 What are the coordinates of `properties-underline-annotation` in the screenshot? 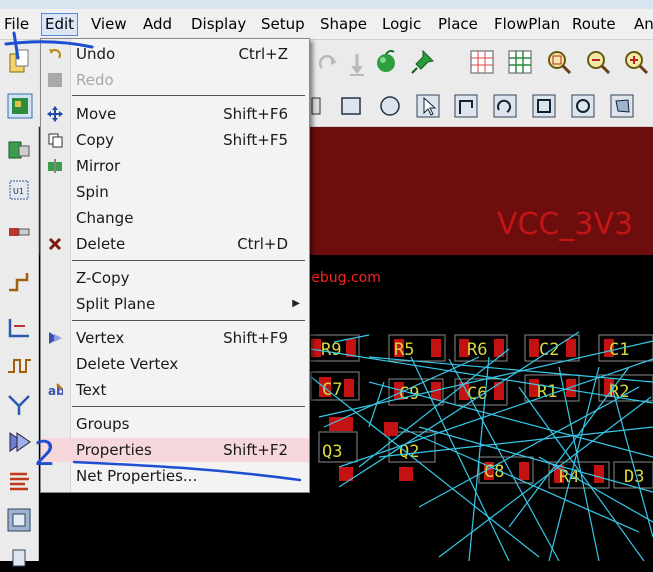 It's located at (187, 471).